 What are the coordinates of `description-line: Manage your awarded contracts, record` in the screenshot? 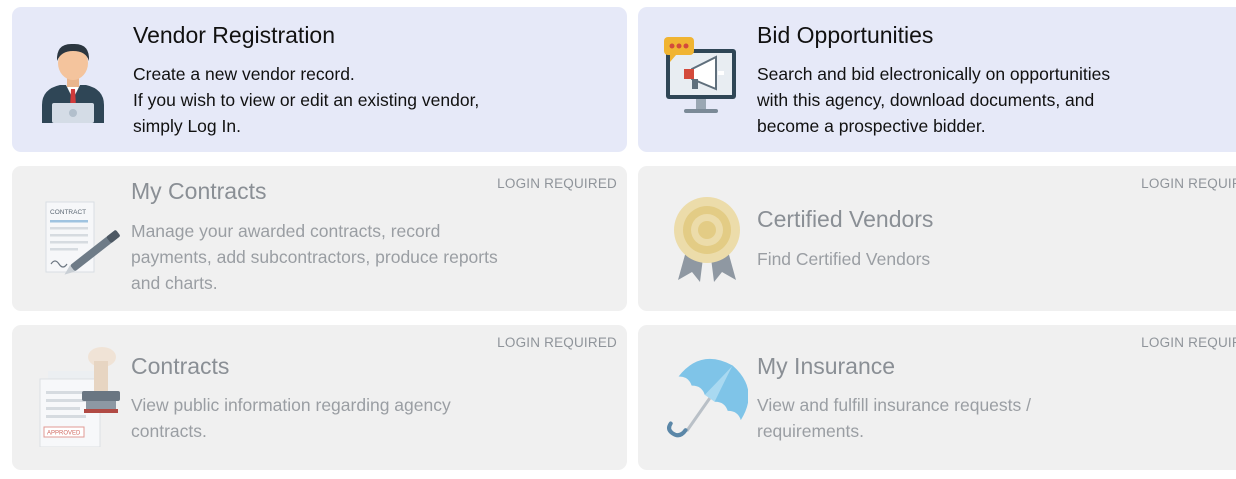 It's located at (286, 231).